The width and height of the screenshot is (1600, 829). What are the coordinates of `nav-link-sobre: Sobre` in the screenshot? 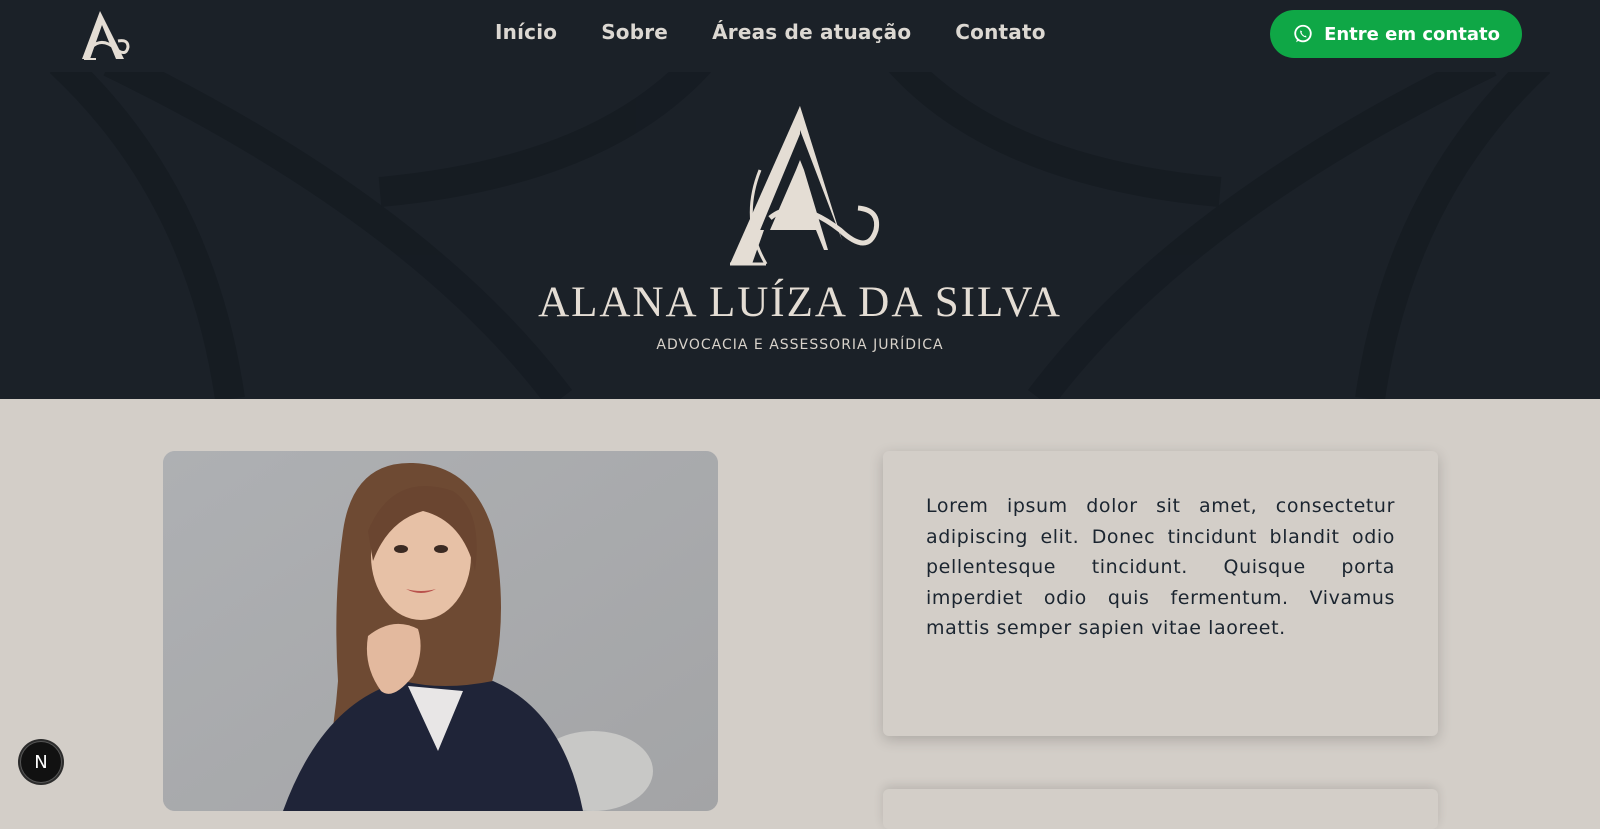 It's located at (634, 32).